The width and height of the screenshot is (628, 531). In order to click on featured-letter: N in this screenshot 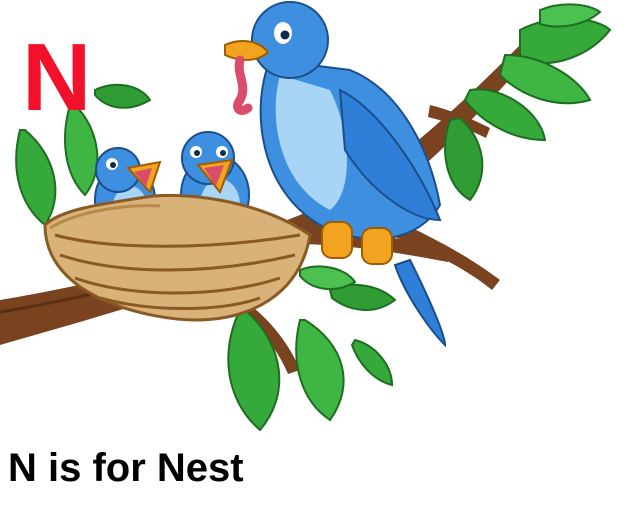, I will do `click(57, 77)`.